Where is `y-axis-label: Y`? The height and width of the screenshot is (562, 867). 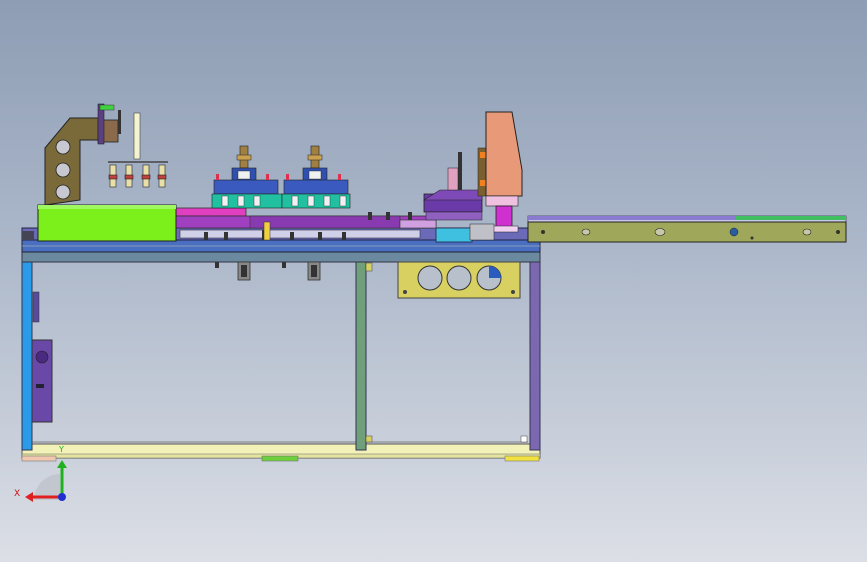 y-axis-label: Y is located at coordinates (61, 449).